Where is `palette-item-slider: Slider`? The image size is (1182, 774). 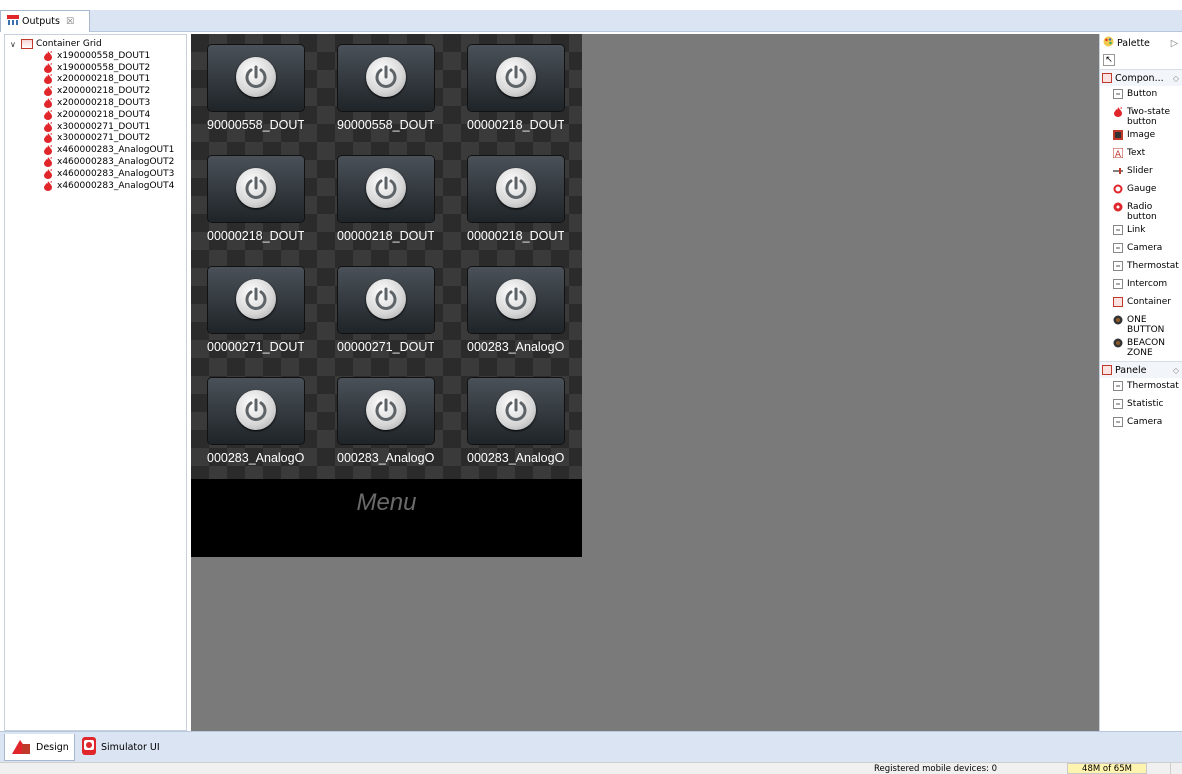 palette-item-slider: Slider is located at coordinates (1141, 172).